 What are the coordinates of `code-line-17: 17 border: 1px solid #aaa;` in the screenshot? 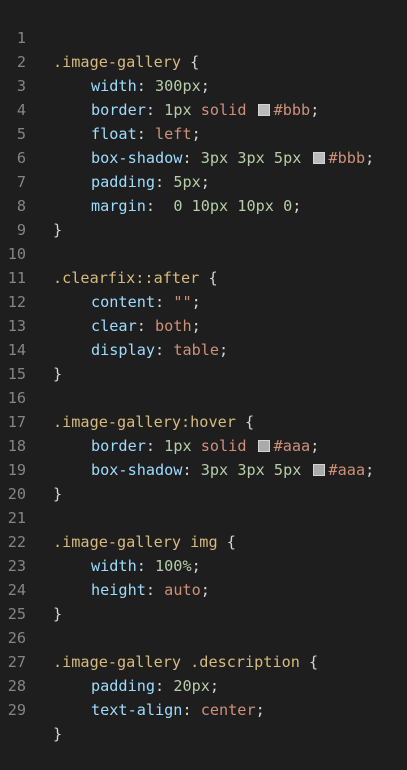 It's located at (203, 420).